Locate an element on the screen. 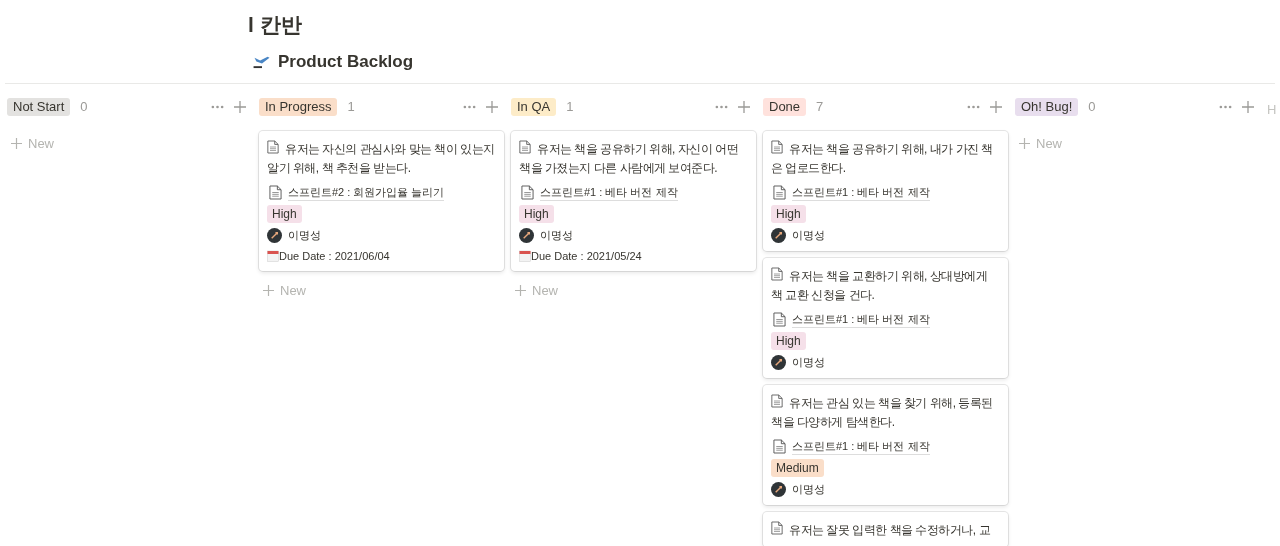  card-title: 유저는 책을 교환하기 위해, 상대방에게 책 교환 신청을 건다. is located at coordinates (880, 285).